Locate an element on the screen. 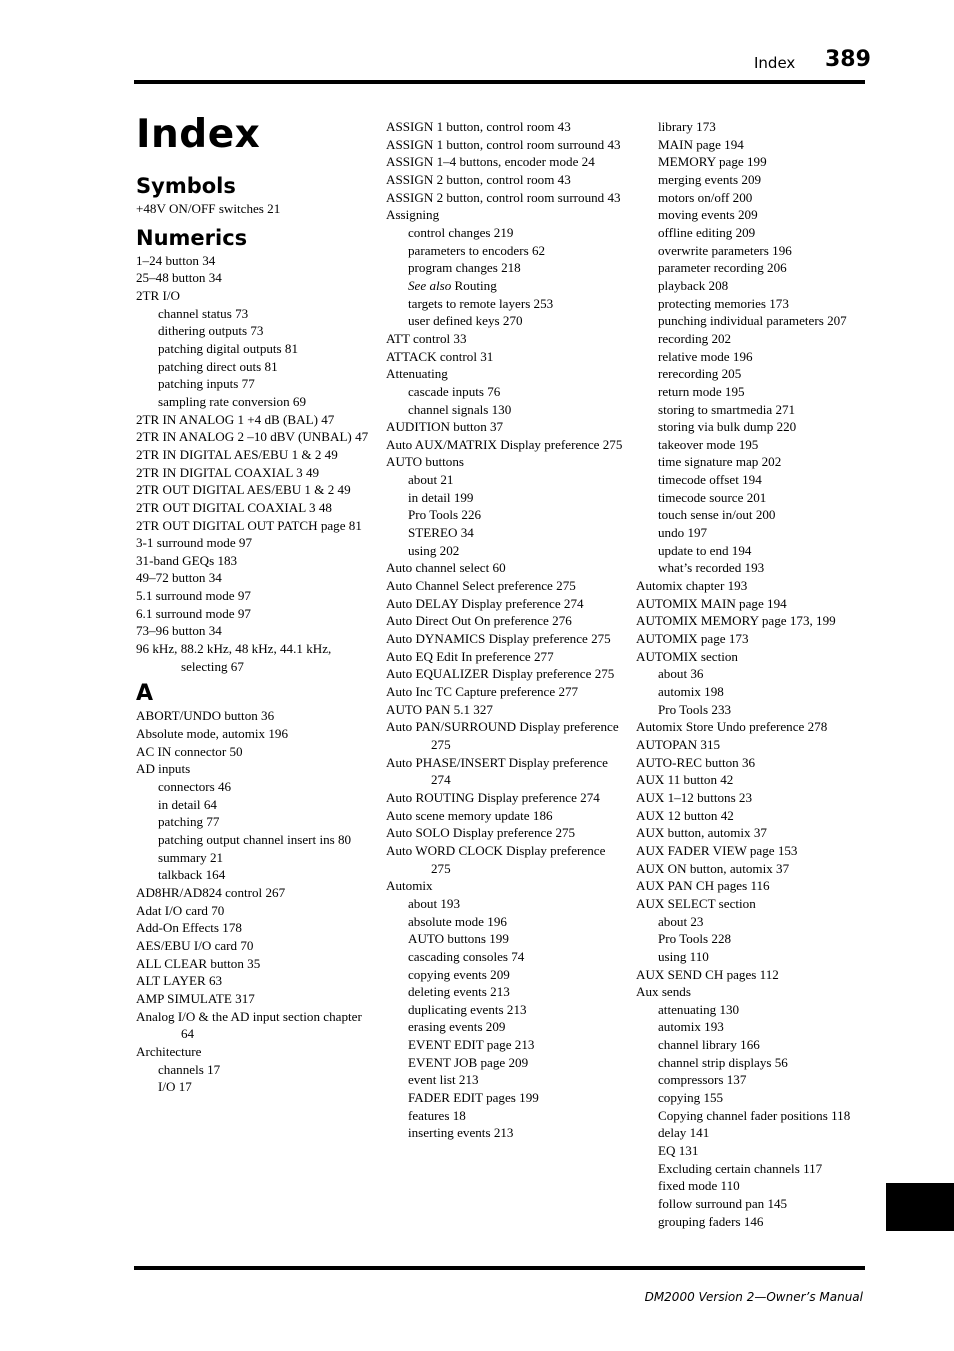  index-entry: Adat I/O card 70 is located at coordinates (180, 910).